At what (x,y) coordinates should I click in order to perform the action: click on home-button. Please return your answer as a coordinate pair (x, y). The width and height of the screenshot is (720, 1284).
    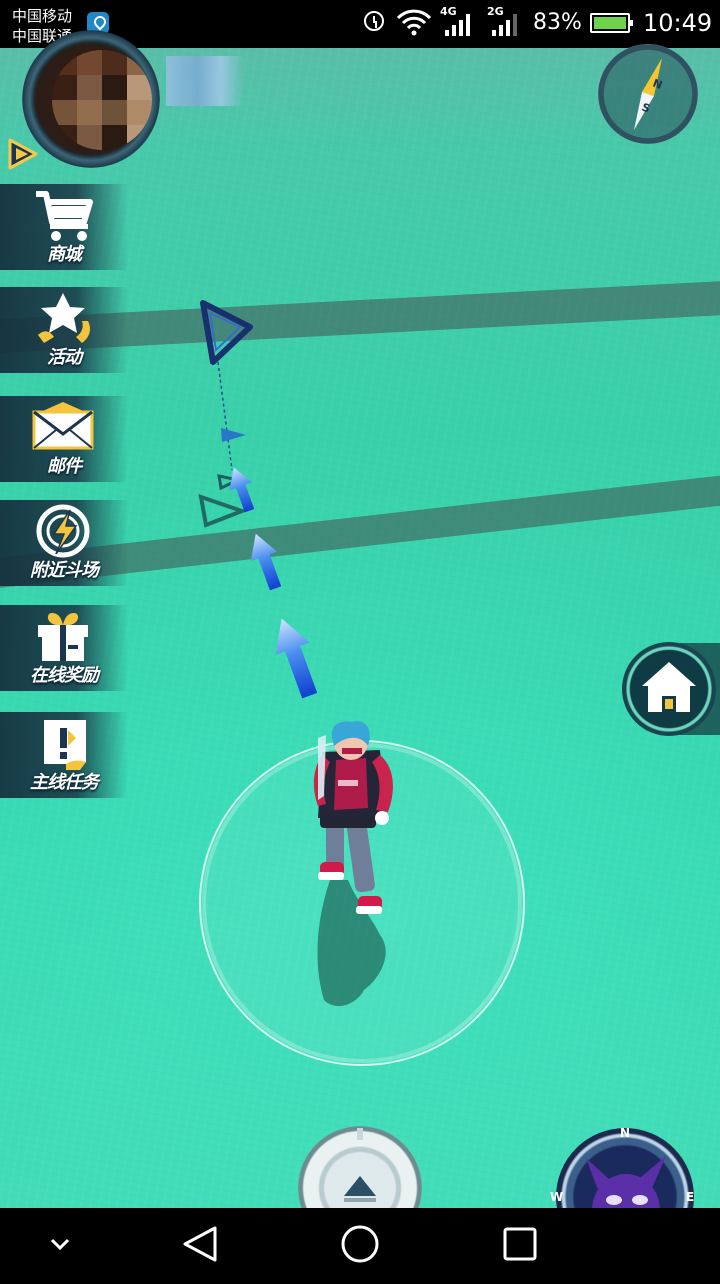
    Looking at the image, I should click on (669, 689).